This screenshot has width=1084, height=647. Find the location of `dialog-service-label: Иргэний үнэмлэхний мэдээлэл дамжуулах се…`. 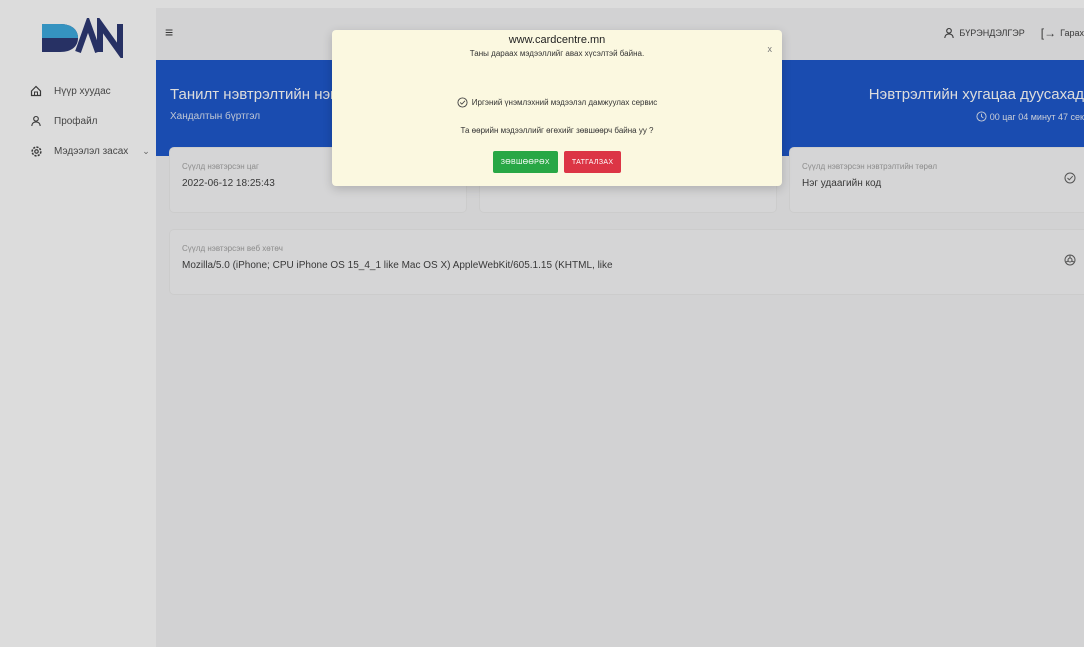

dialog-service-label: Иргэний үнэмлэхний мэдээлэл дамжуулах се… is located at coordinates (564, 102).